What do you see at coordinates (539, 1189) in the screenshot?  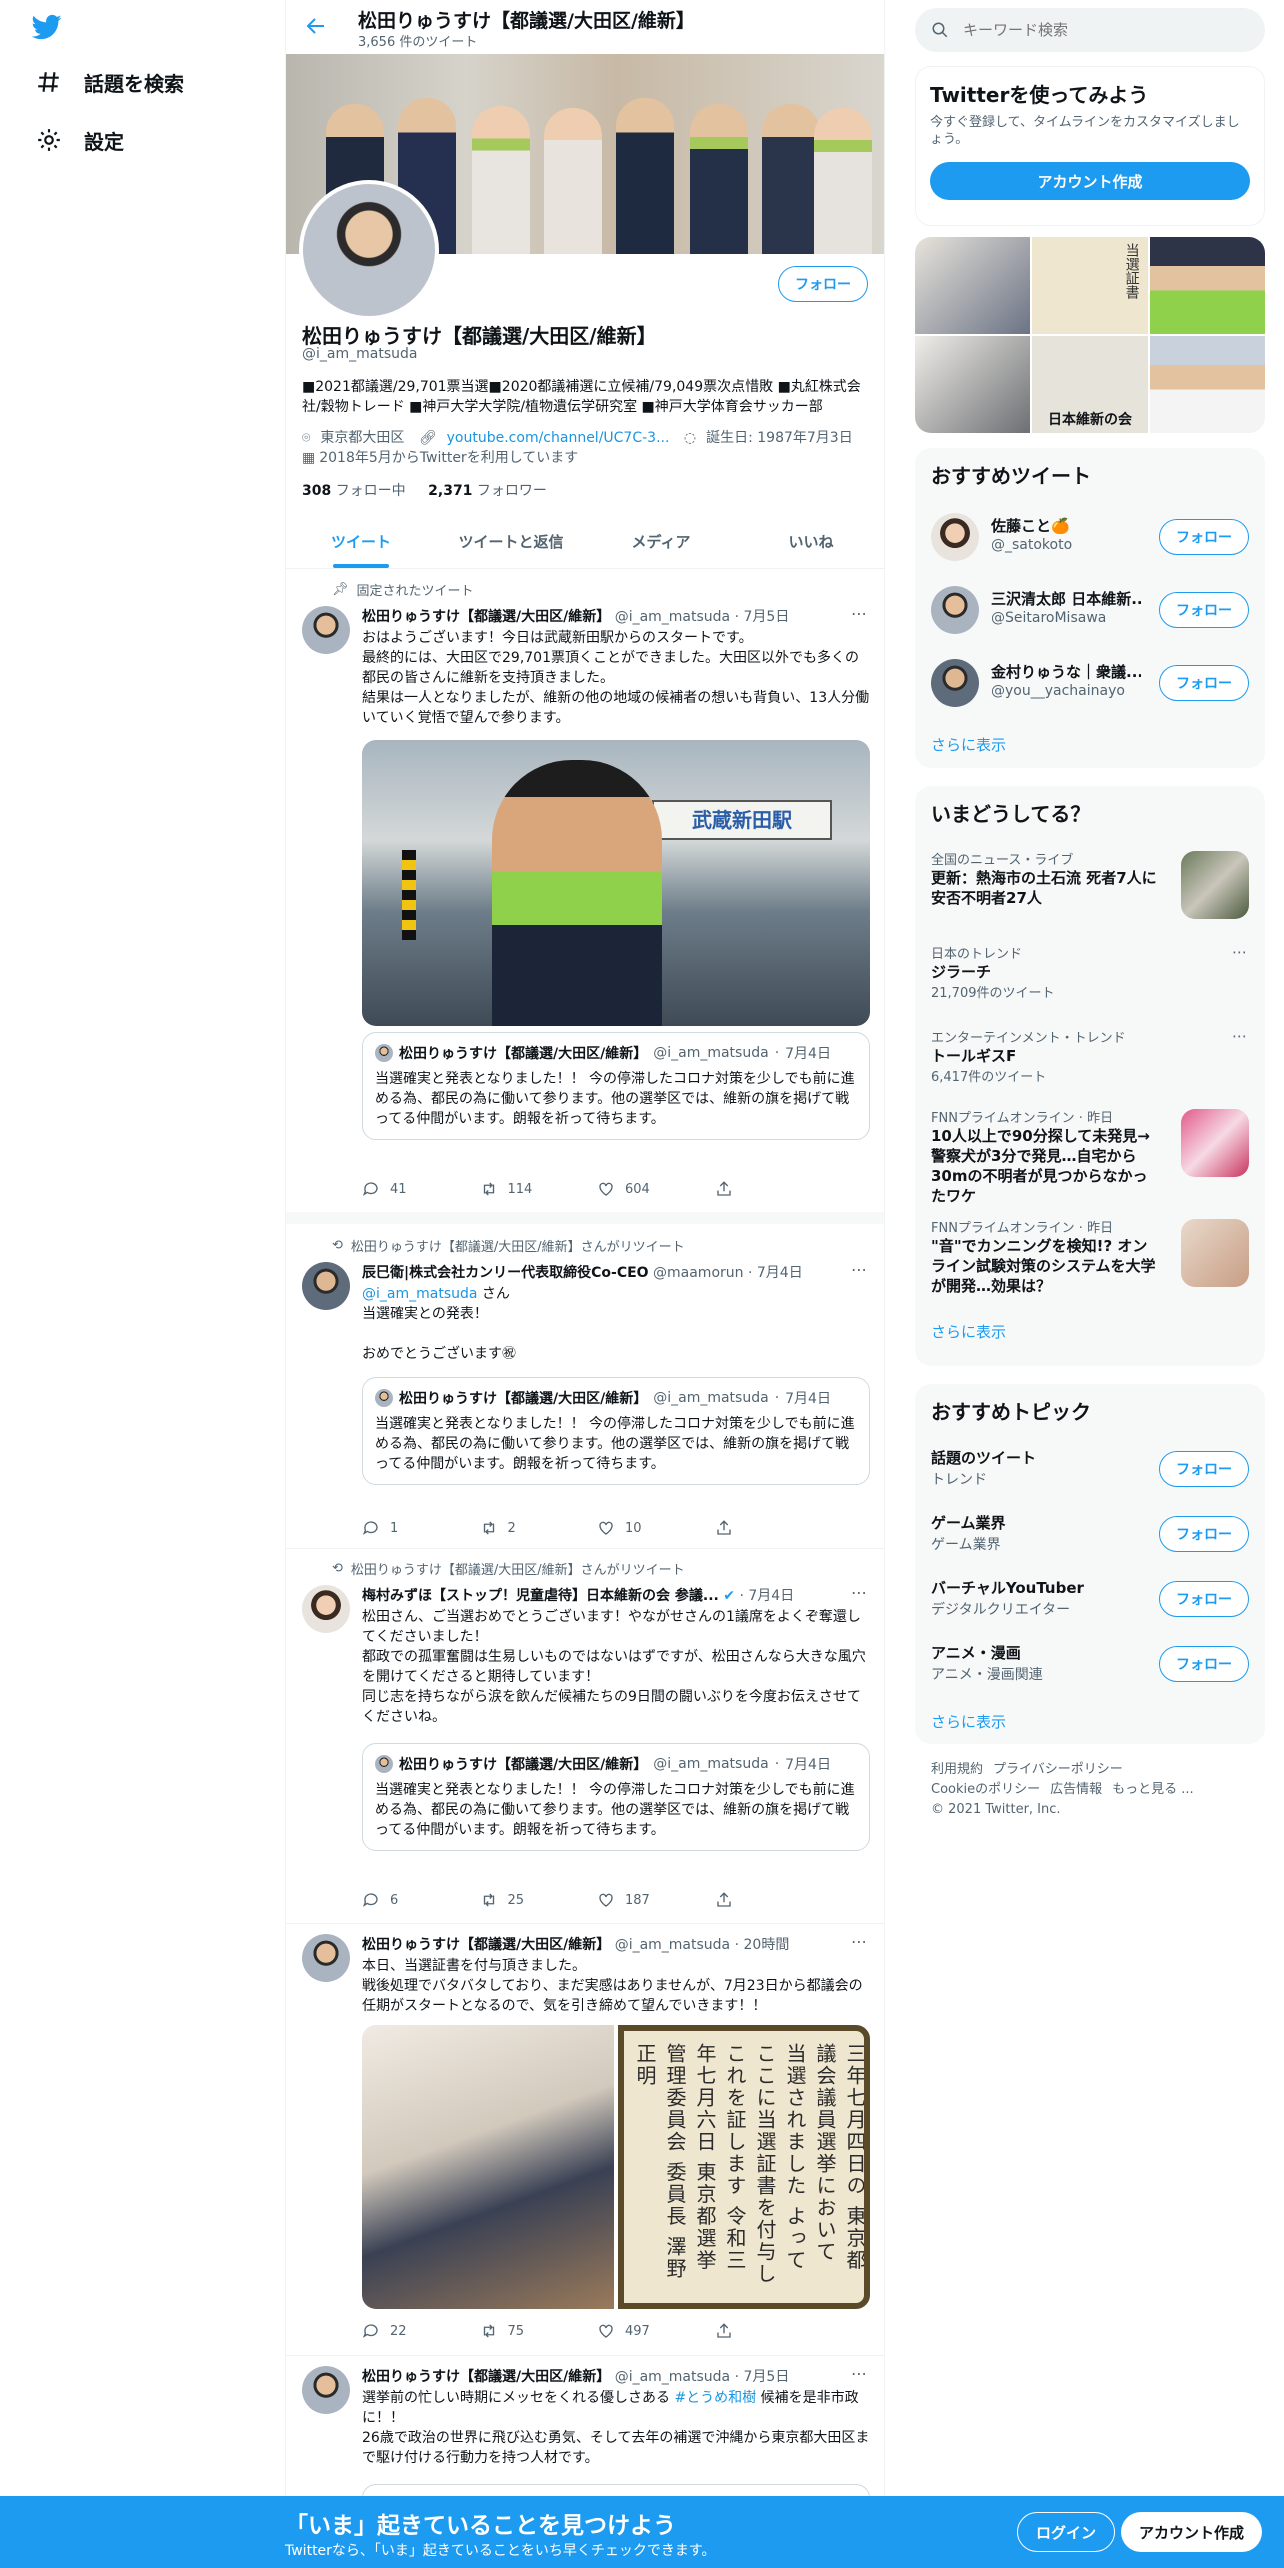 I see `retweet-button: 114` at bounding box center [539, 1189].